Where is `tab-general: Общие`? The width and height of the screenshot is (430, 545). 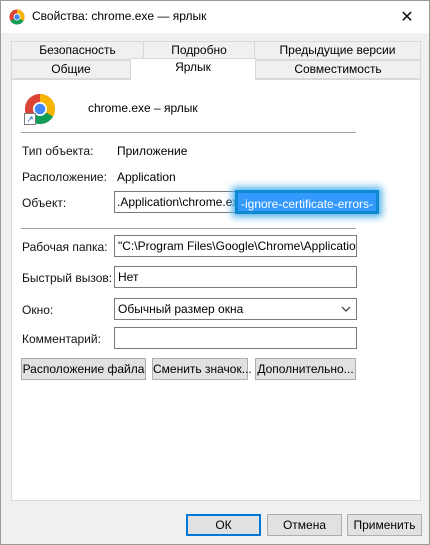
tab-general: Общие is located at coordinates (71, 69).